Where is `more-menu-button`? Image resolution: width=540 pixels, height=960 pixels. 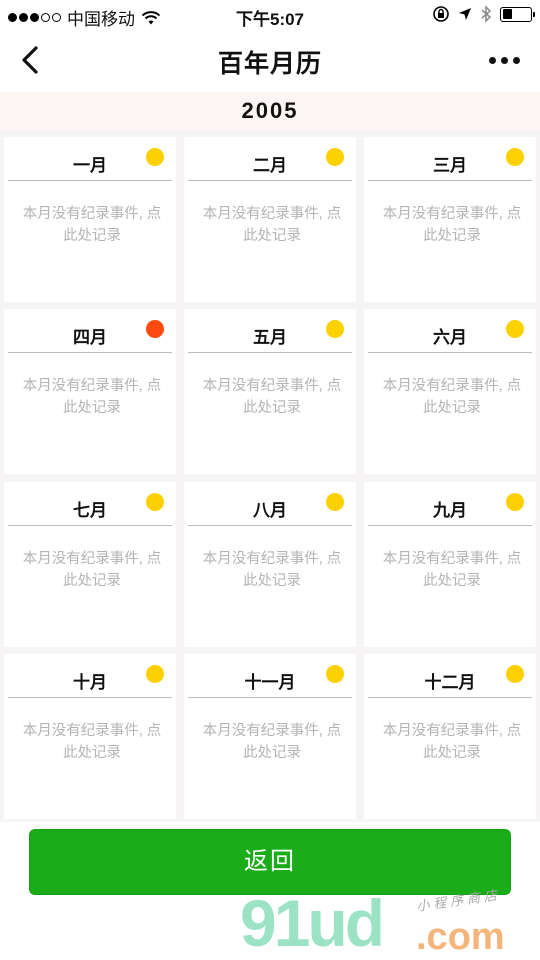
more-menu-button is located at coordinates (504, 60).